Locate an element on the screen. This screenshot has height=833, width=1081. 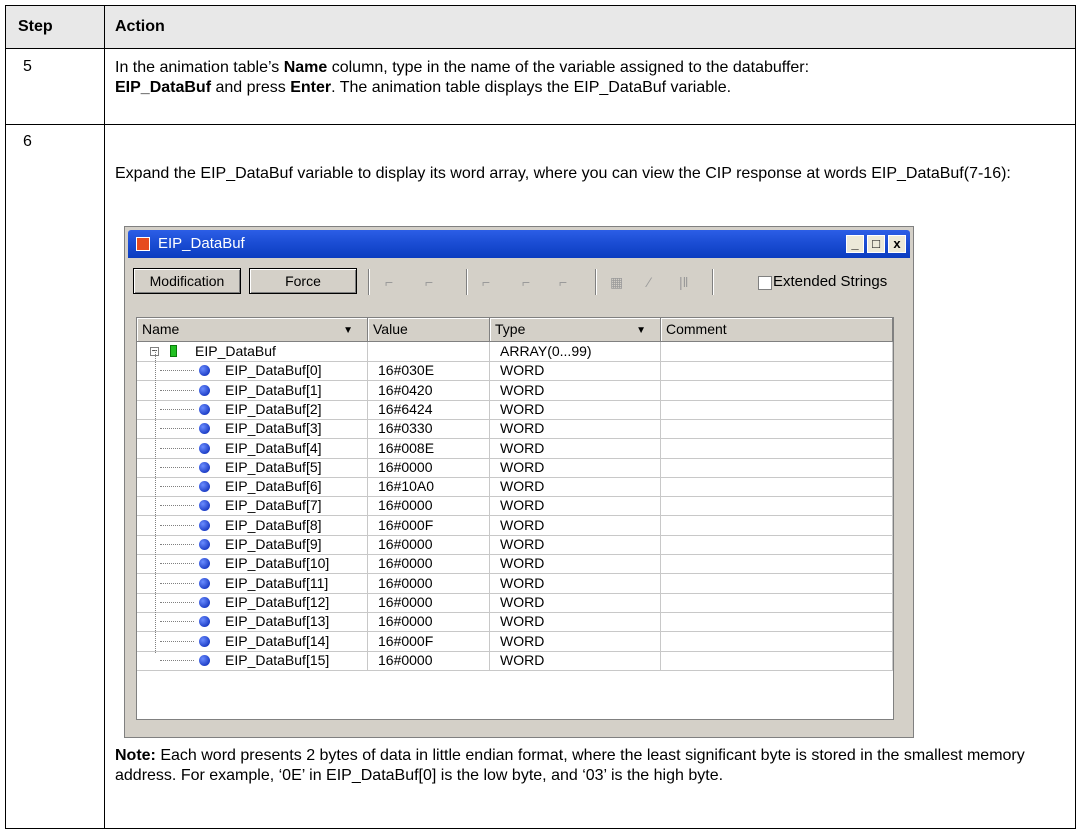
unforce-icon: ⌐ is located at coordinates (563, 282).